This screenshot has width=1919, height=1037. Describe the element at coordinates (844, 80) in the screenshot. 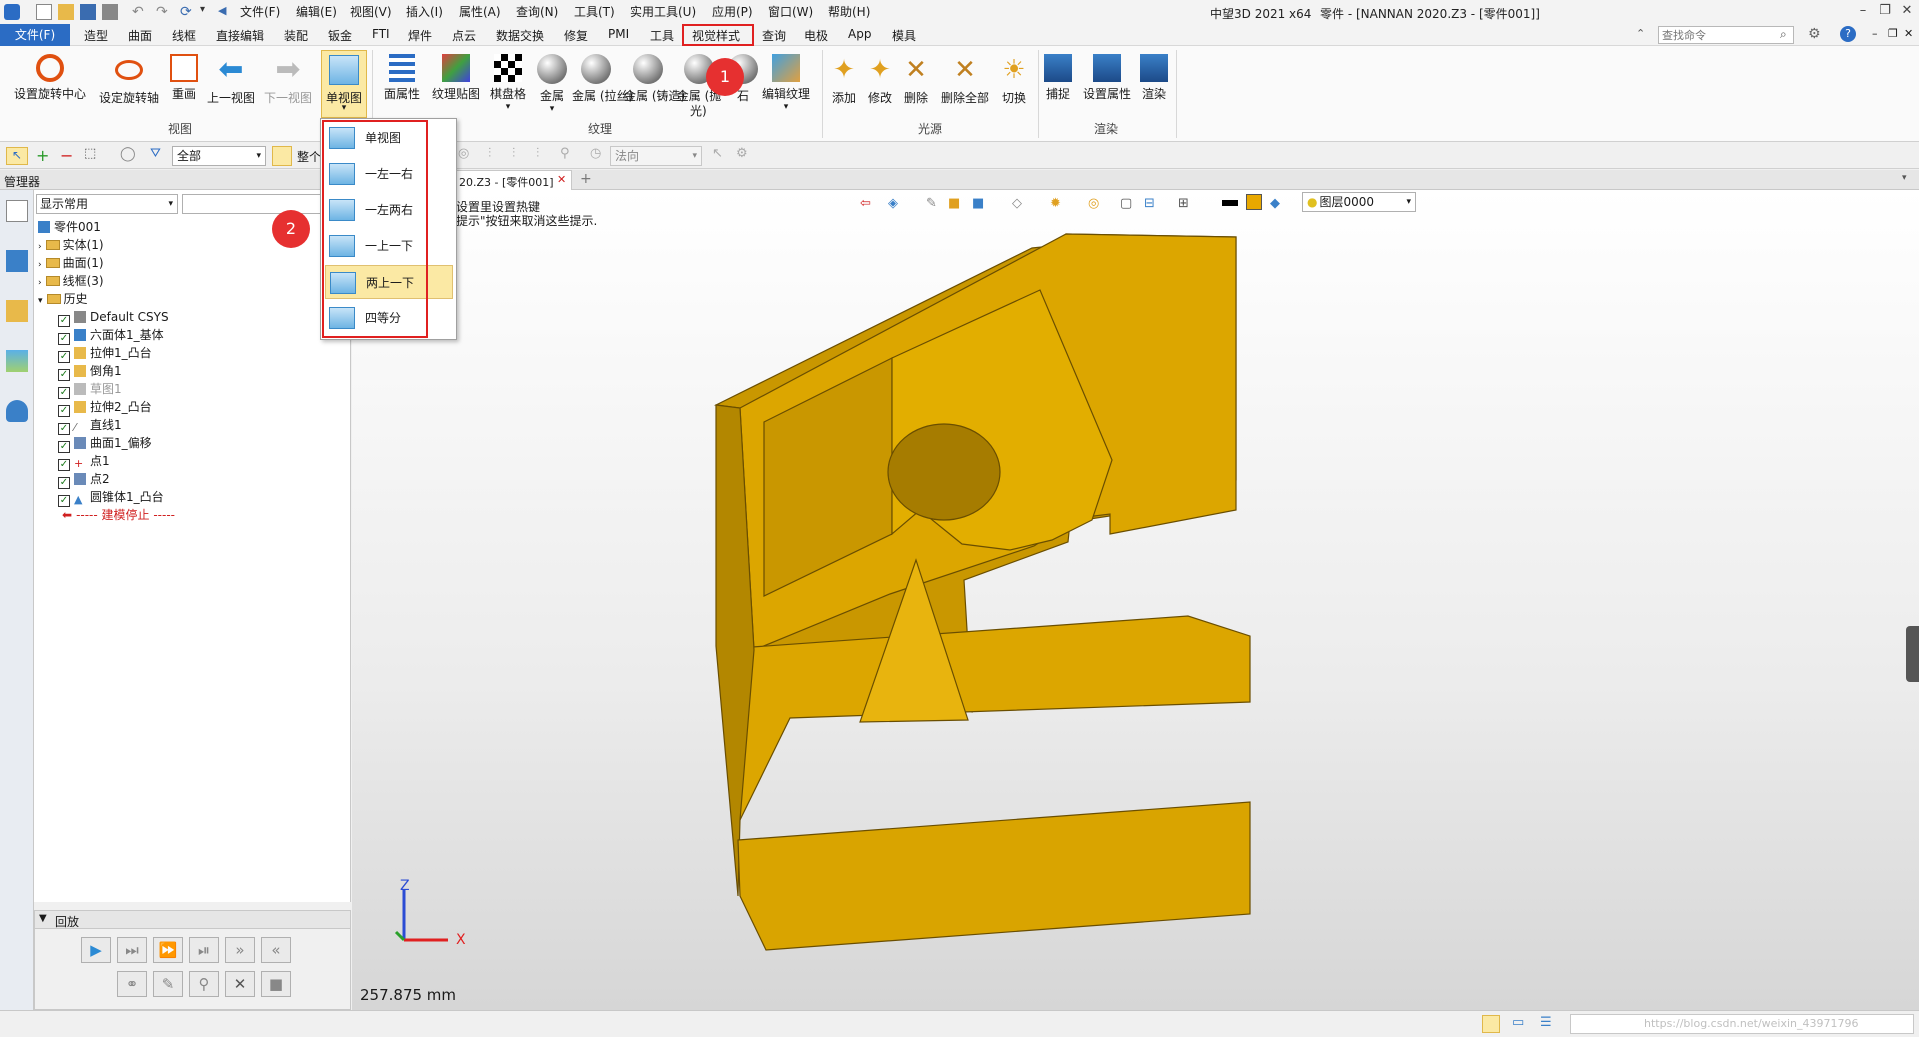

I see `add-light-button: ✦ 添加` at that location.